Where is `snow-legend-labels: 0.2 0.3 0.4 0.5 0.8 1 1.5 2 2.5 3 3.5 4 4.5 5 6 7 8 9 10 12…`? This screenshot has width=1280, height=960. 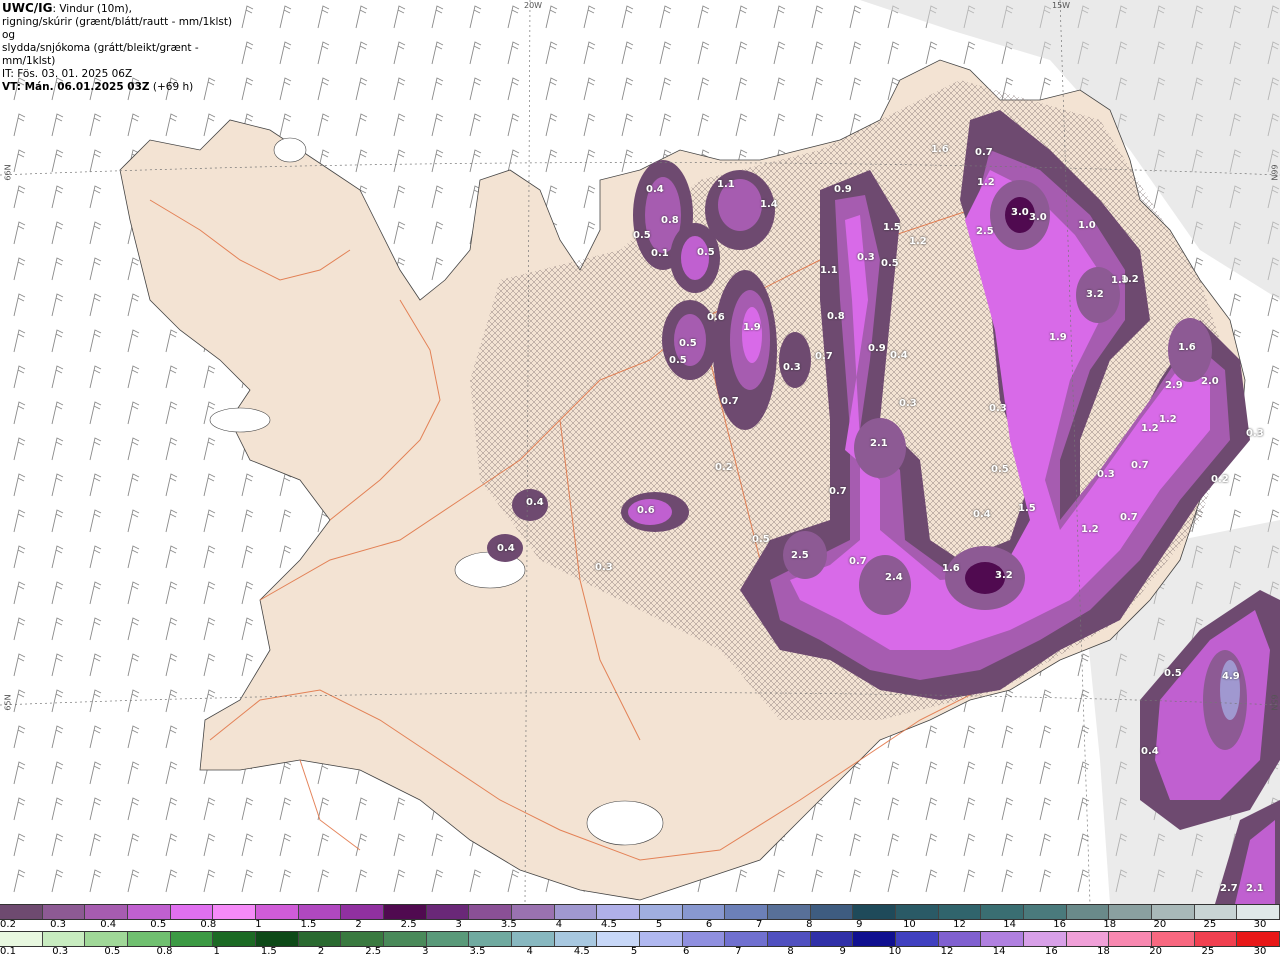
snow-legend-labels: 0.2 0.3 0.4 0.5 0.8 1 1.5 2 2.5 3 3.5 4 4.5 5 6 7 8 9 10 12… is located at coordinates (640, 925).